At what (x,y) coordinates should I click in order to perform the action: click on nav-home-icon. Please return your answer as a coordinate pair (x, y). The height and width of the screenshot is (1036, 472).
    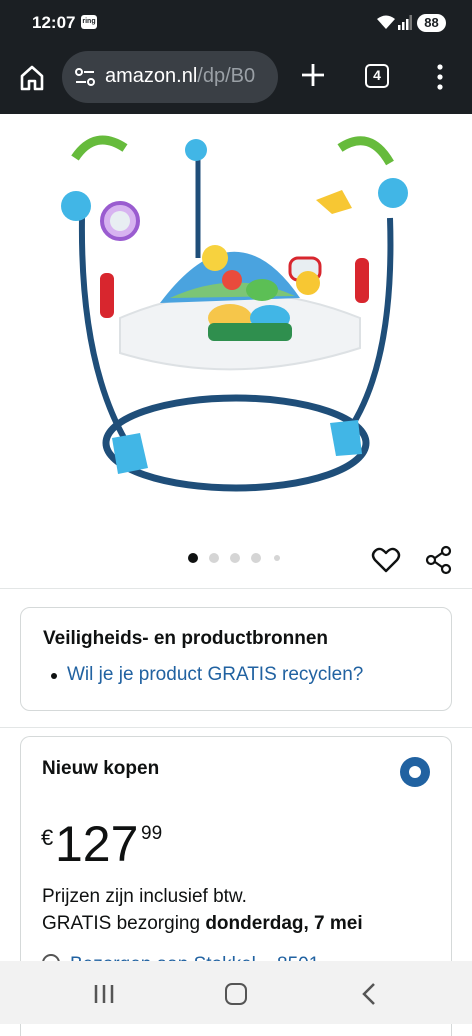
    Looking at the image, I should click on (236, 994).